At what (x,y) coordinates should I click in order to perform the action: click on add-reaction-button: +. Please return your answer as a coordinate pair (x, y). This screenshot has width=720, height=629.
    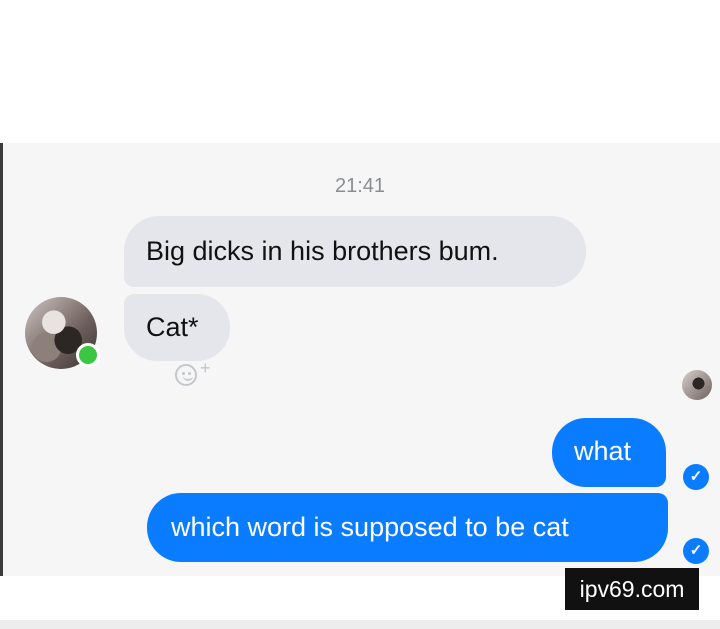
    Looking at the image, I should click on (200, 374).